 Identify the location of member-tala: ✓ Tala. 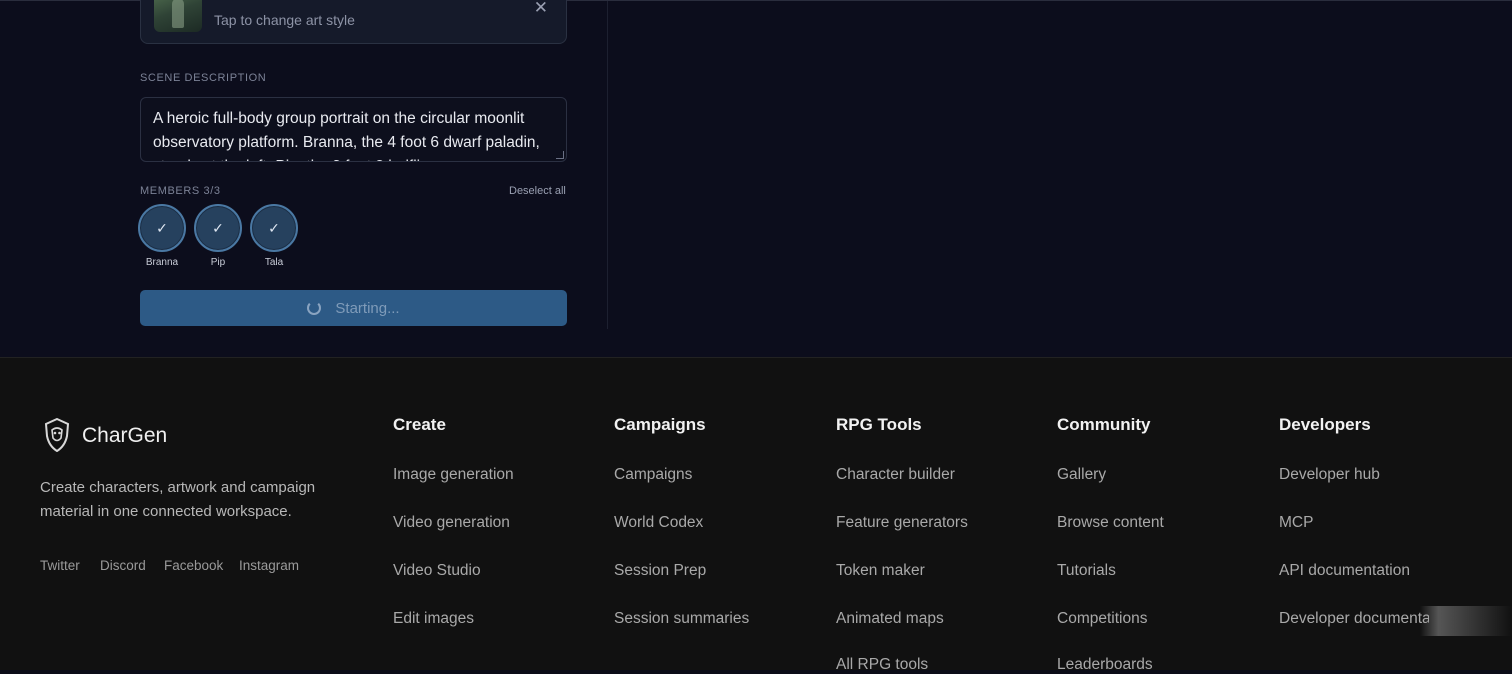
(274, 236).